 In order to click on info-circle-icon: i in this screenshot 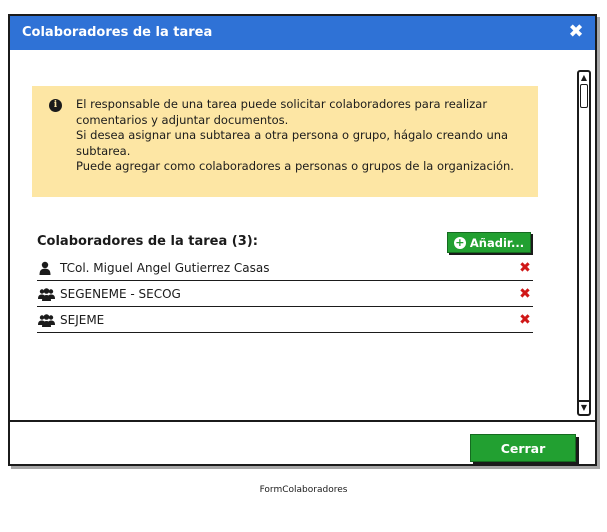, I will do `click(55, 105)`.